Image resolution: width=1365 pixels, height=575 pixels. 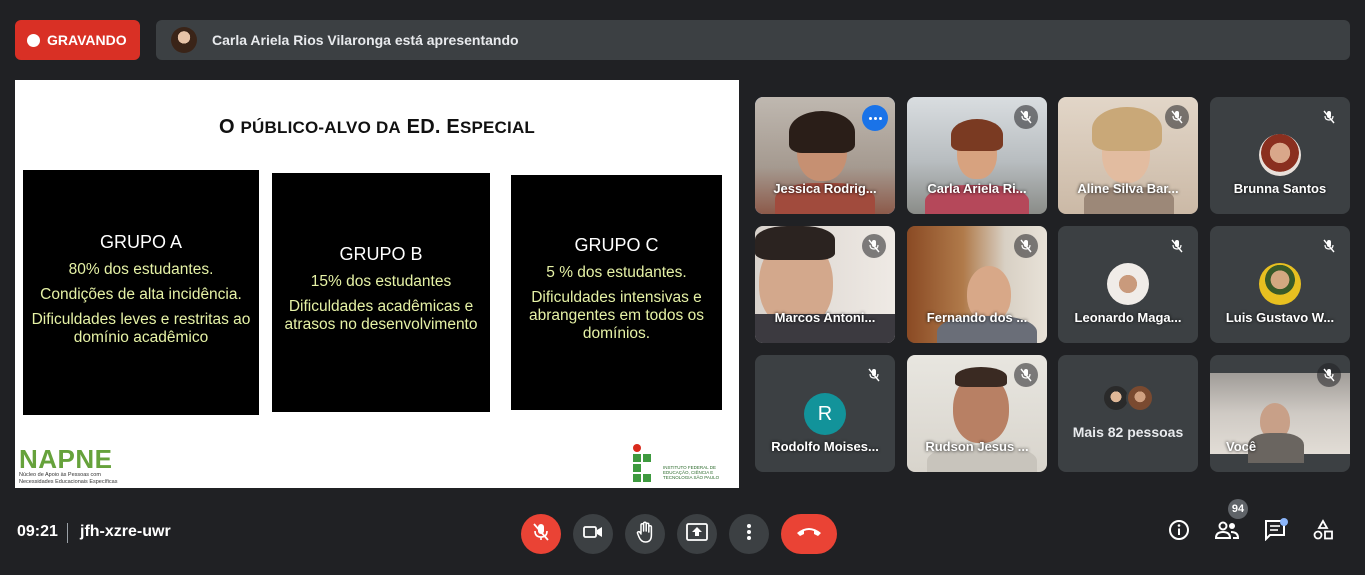 I want to click on recording-label: GRAVANDO, so click(x=87, y=40).